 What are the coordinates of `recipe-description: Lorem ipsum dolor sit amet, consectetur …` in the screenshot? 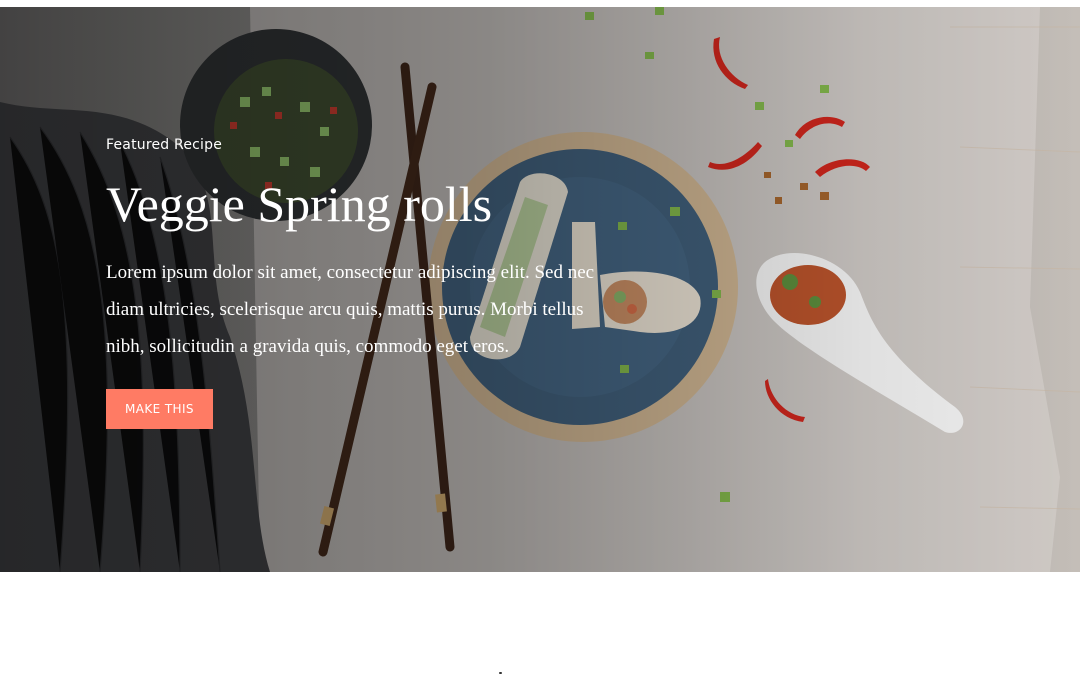 It's located at (350, 309).